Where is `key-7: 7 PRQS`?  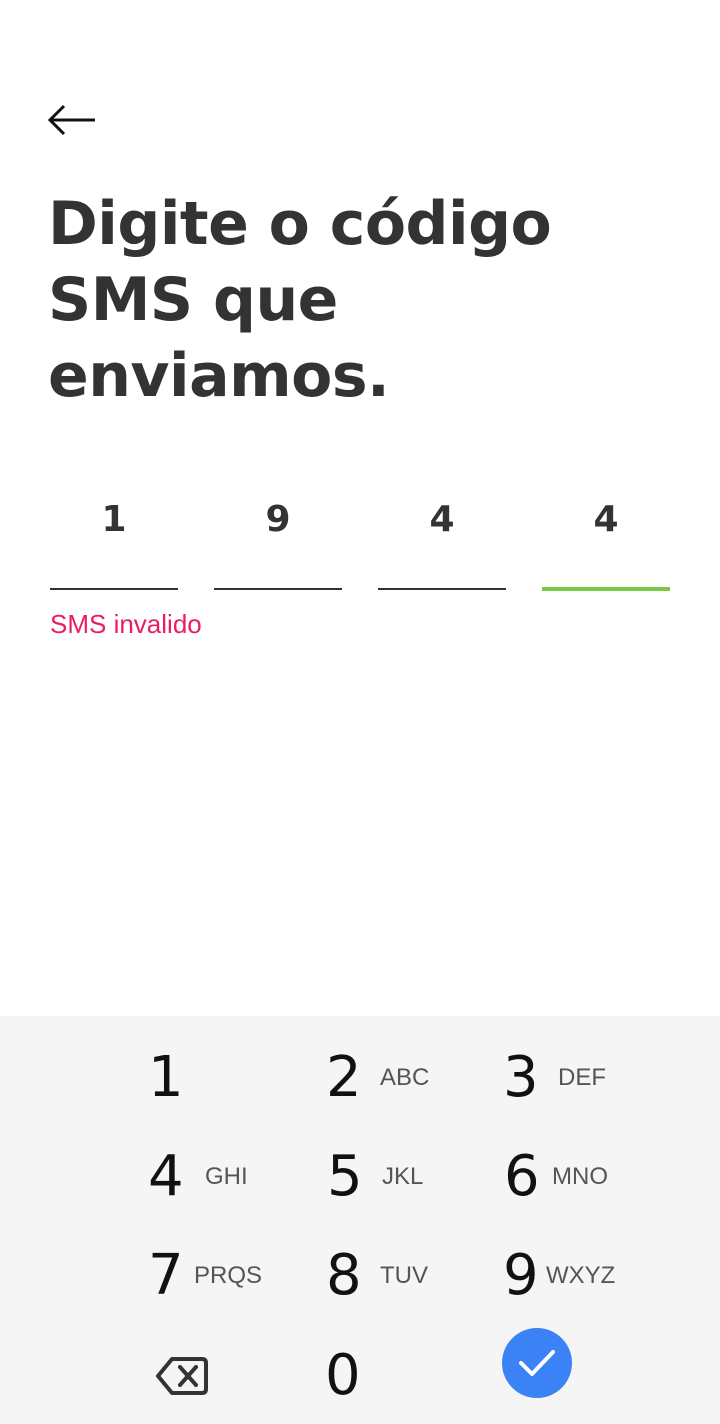 key-7: 7 PRQS is located at coordinates (179, 1276).